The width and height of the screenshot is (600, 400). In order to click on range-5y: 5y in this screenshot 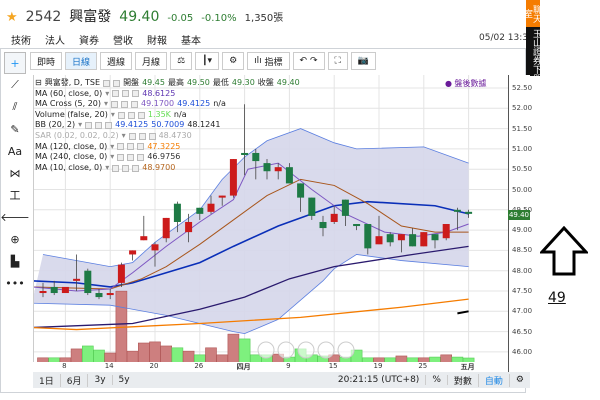, I will do `click(124, 380)`.